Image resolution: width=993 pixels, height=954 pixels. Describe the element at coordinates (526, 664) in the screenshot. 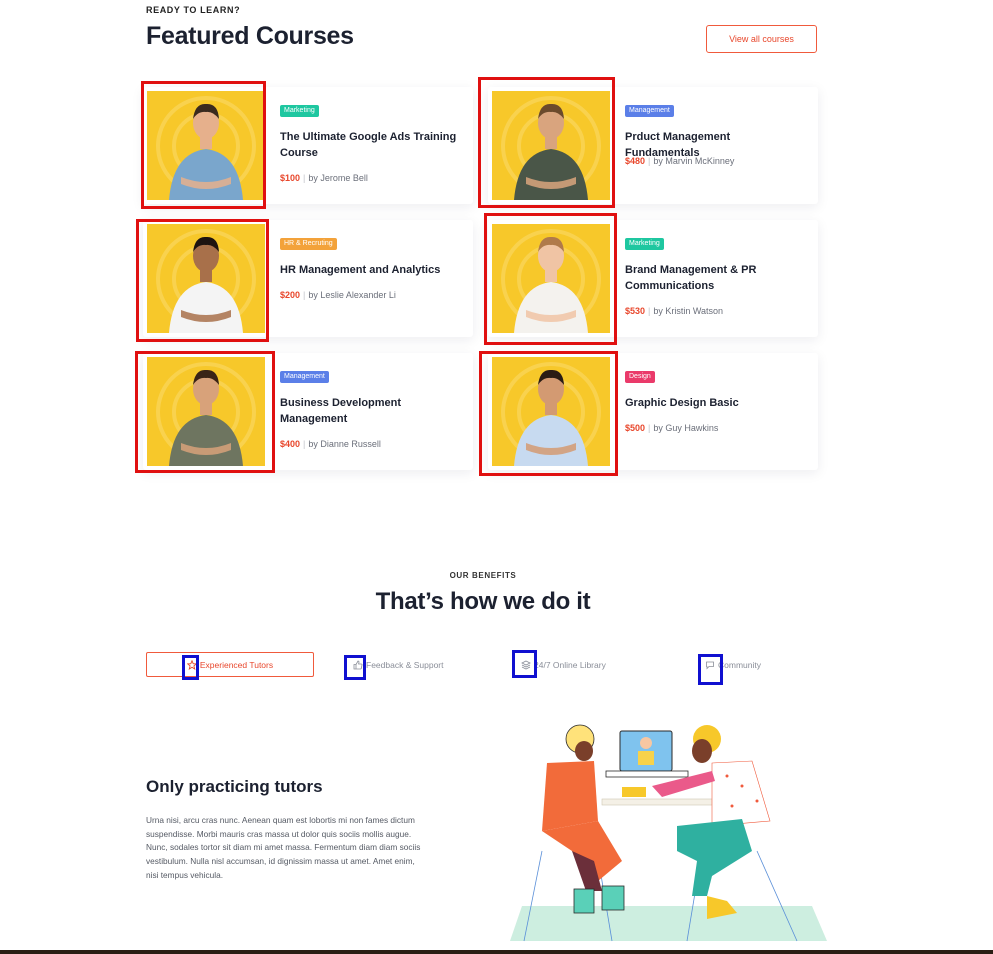

I see `layers-icon` at that location.